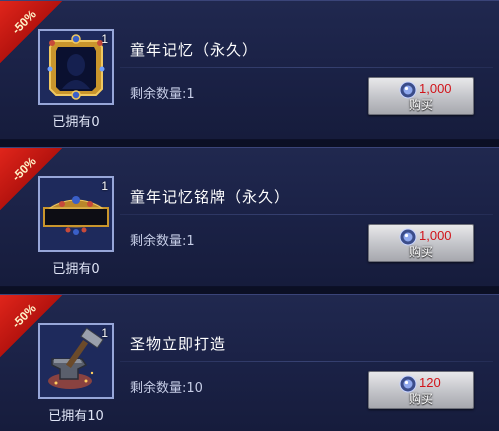  I want to click on item-name: 圣物立即打造, so click(178, 344).